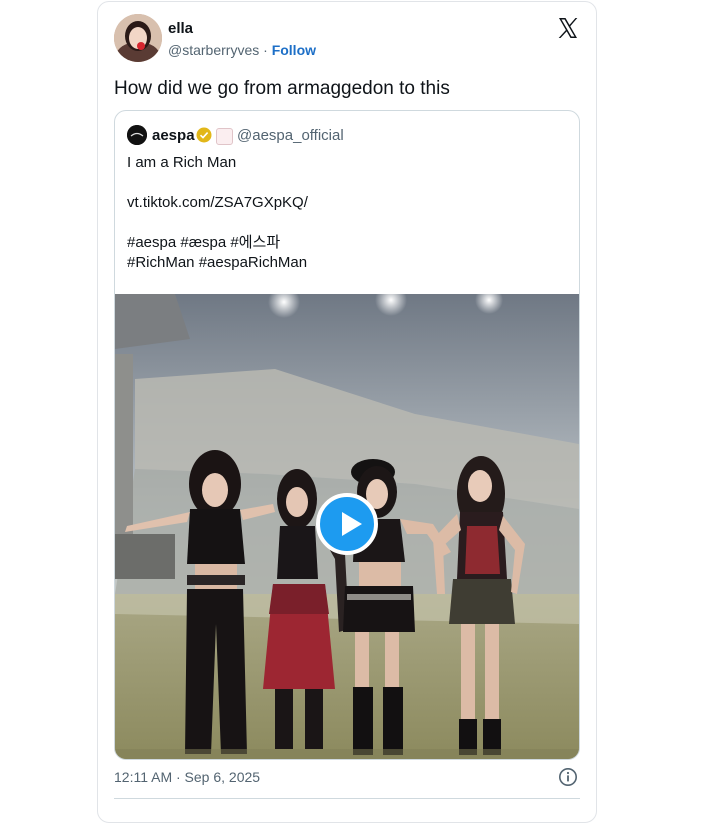 The width and height of the screenshot is (721, 823). I want to click on aespa-logo-icon, so click(137, 135).